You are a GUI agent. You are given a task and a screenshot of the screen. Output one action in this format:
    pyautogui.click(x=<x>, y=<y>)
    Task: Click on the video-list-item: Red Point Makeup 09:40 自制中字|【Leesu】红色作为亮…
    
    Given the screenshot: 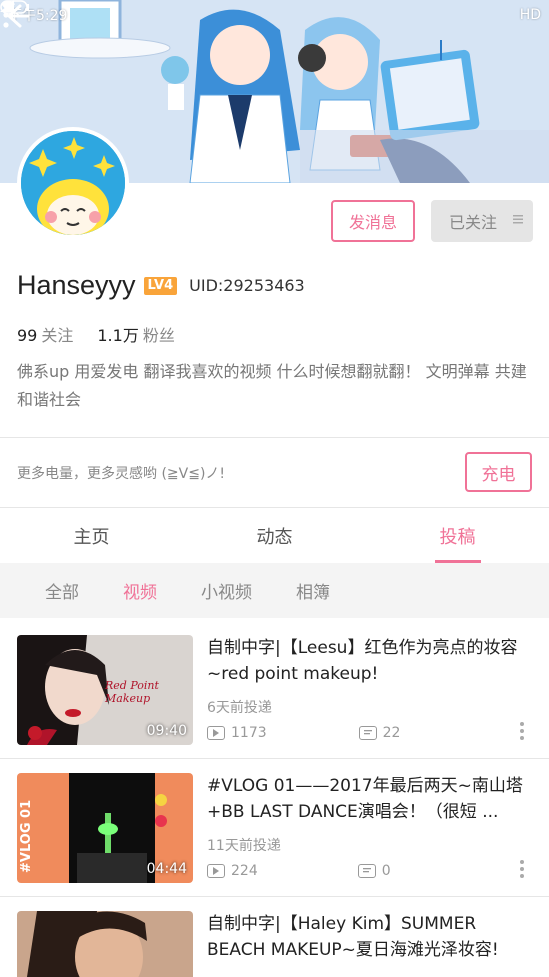 What is the action you would take?
    pyautogui.click(x=274, y=703)
    